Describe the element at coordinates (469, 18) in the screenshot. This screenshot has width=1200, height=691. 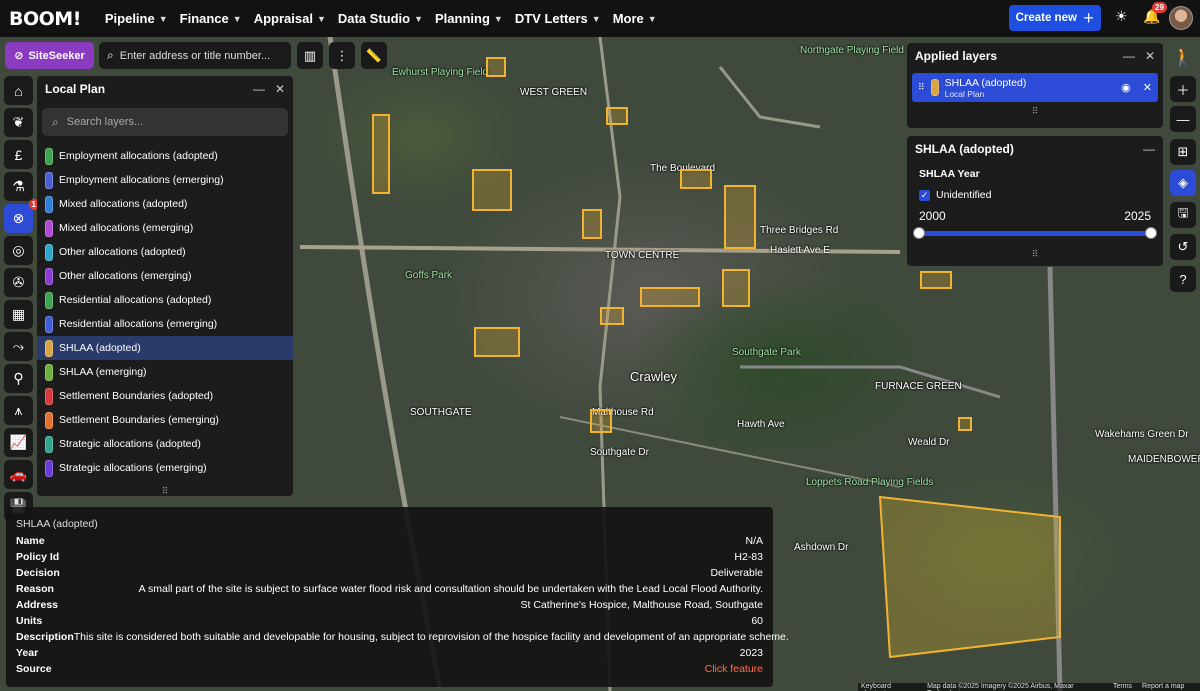
I see `nav-planning: Planning ▼` at that location.